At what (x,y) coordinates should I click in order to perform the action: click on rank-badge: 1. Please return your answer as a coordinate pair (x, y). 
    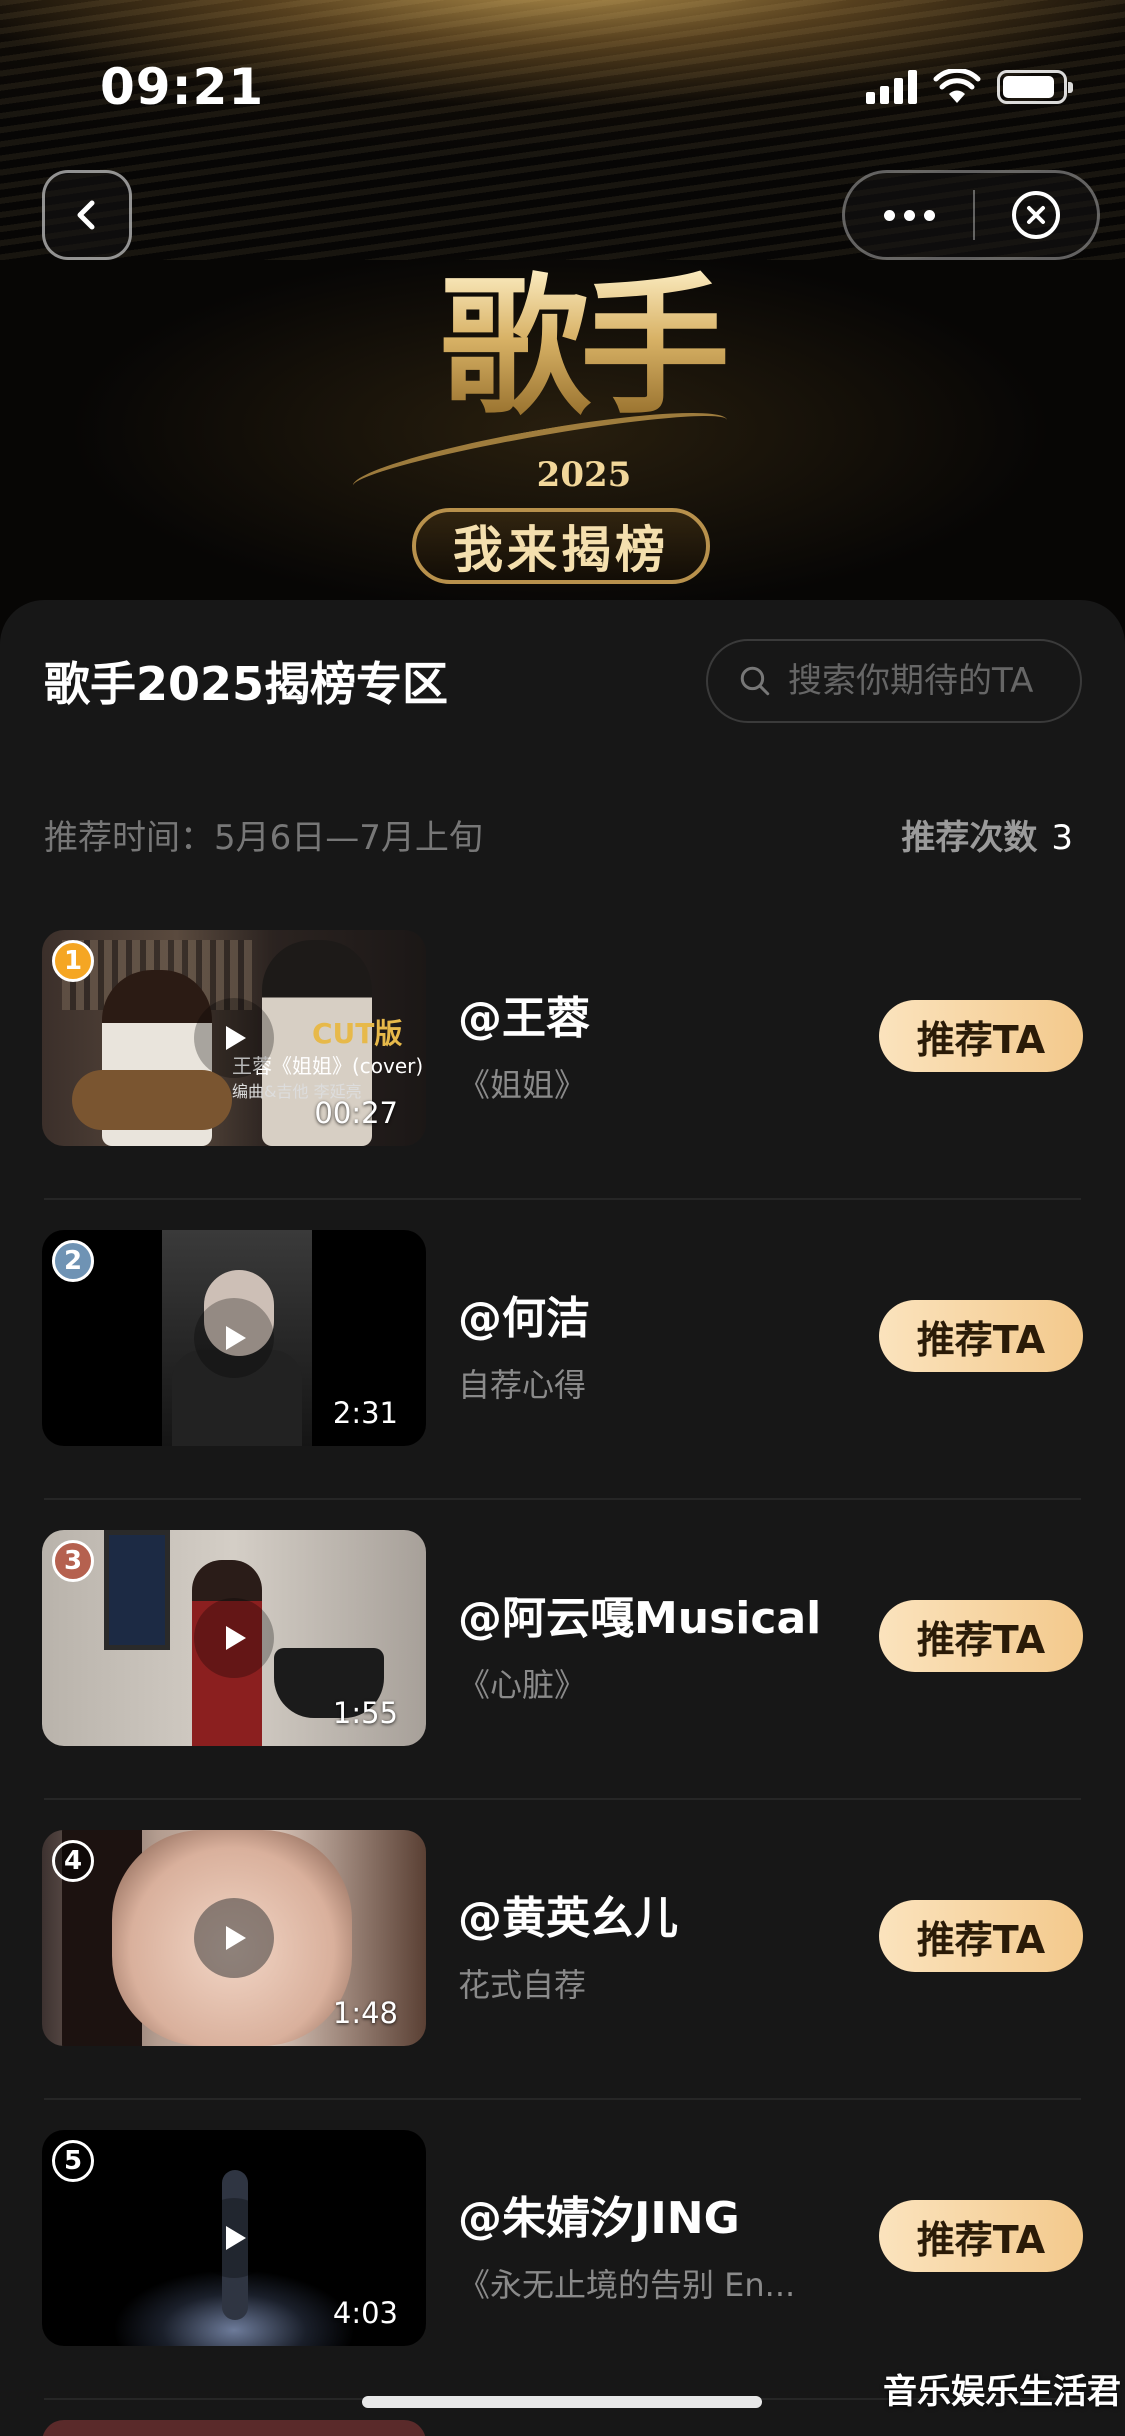
    Looking at the image, I should click on (73, 961).